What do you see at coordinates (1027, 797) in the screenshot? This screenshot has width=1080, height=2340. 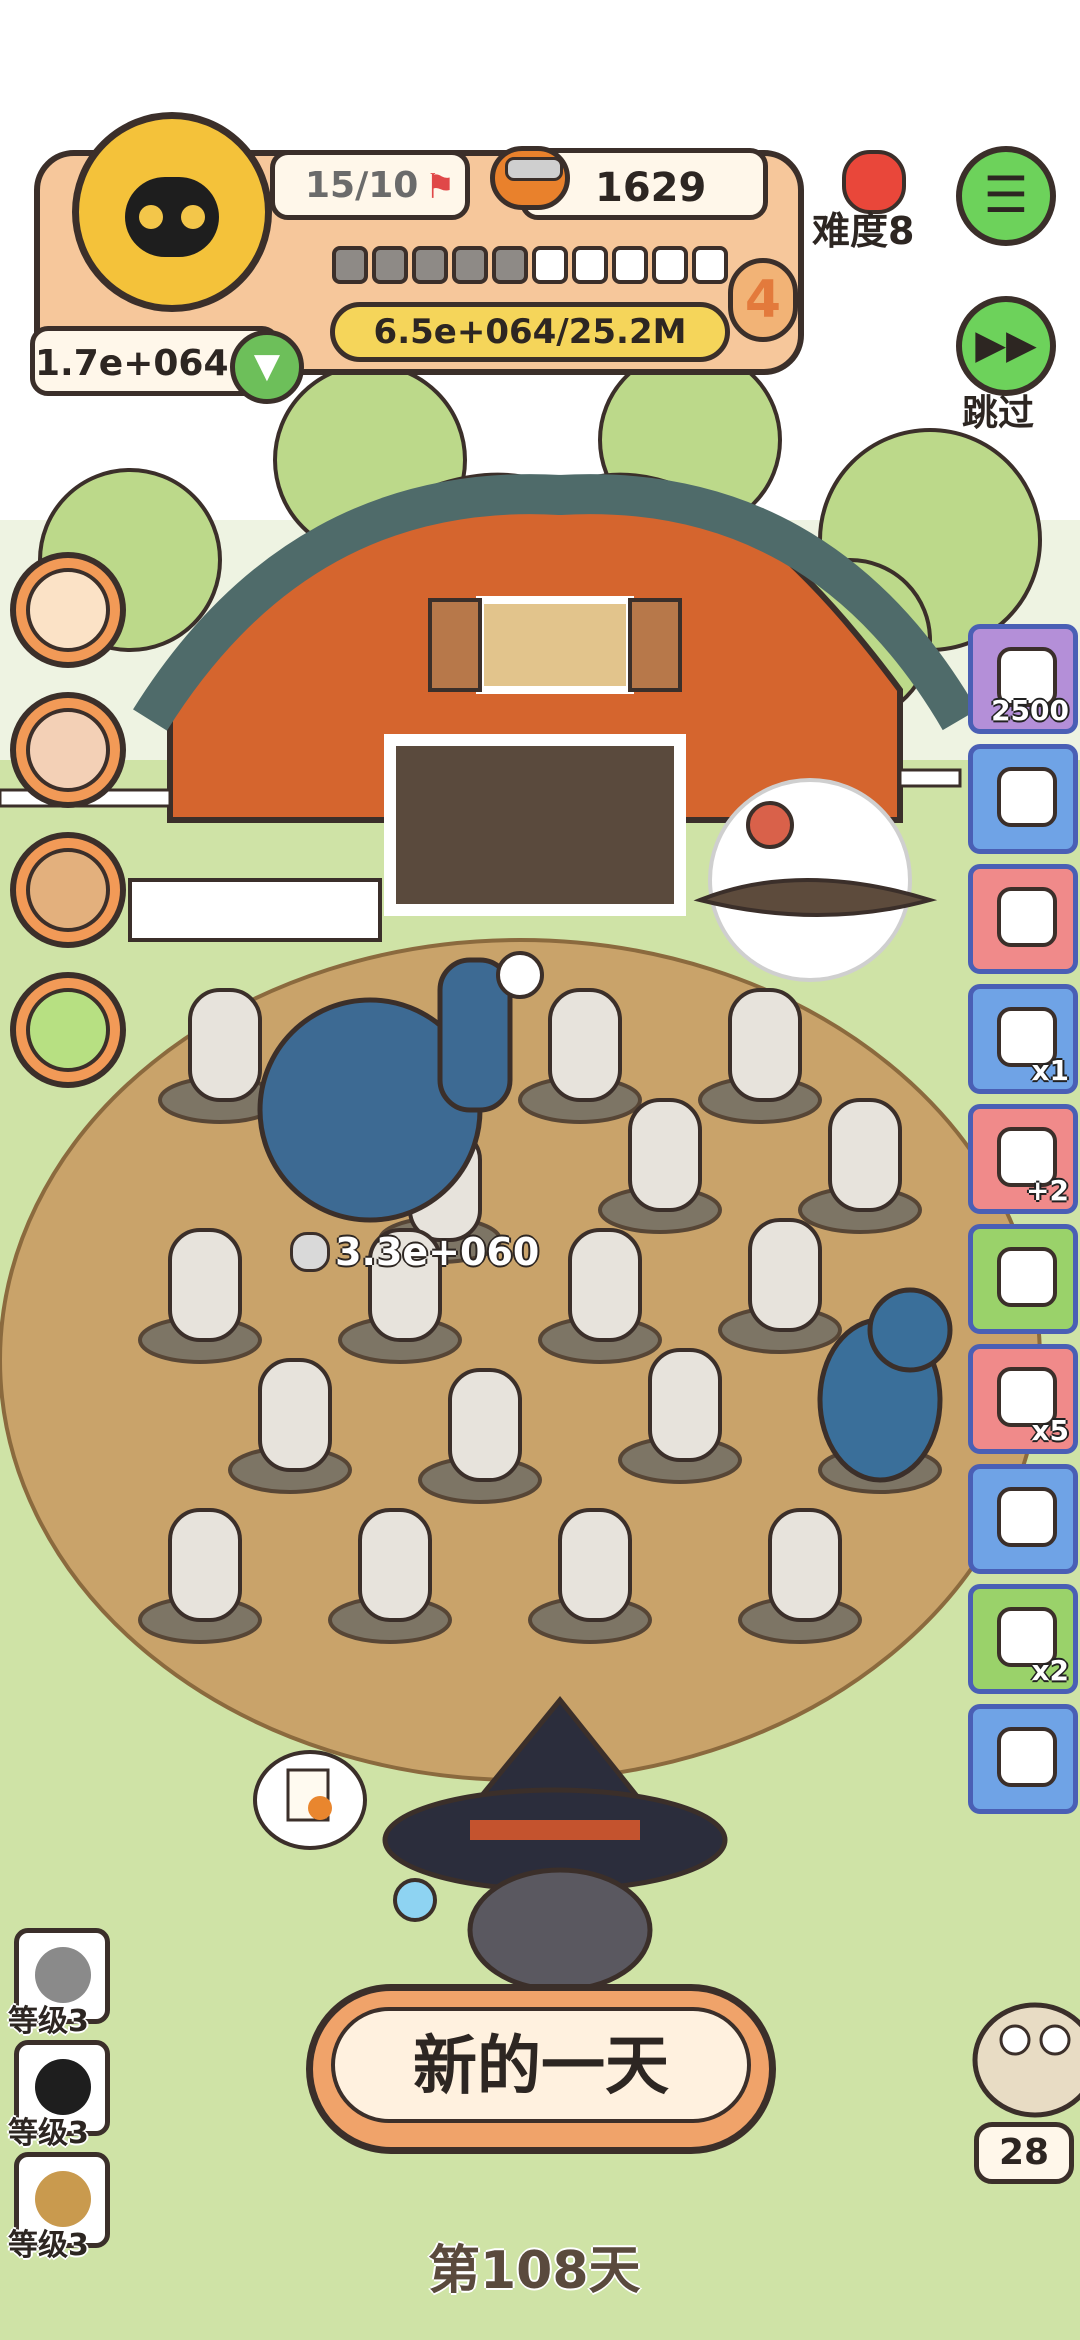 I see `camera-icon` at bounding box center [1027, 797].